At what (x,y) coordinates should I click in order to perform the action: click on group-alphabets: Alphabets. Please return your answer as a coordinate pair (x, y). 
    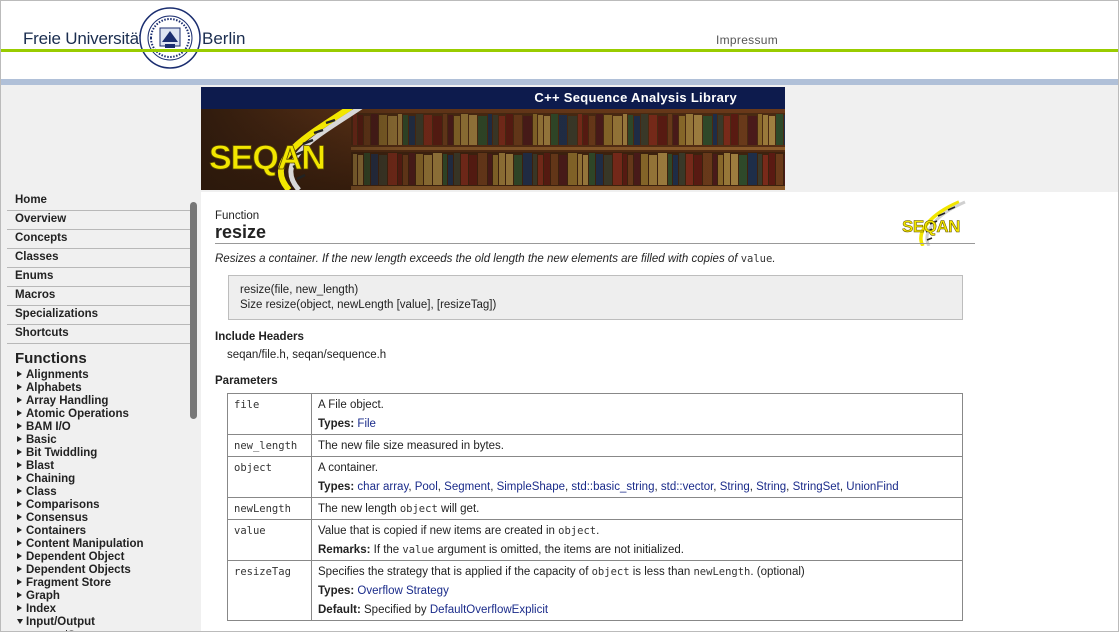
    Looking at the image, I should click on (104, 388).